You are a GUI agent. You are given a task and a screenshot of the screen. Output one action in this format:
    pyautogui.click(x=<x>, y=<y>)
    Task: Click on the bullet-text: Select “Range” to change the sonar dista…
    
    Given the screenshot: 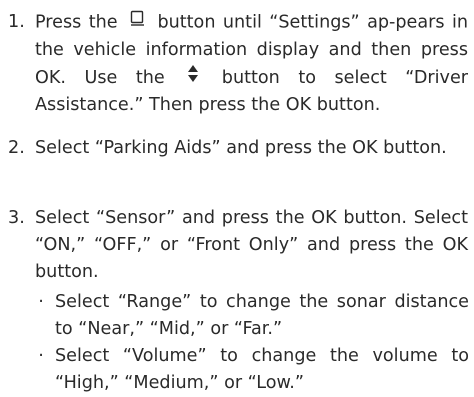 What is the action you would take?
    pyautogui.click(x=262, y=315)
    